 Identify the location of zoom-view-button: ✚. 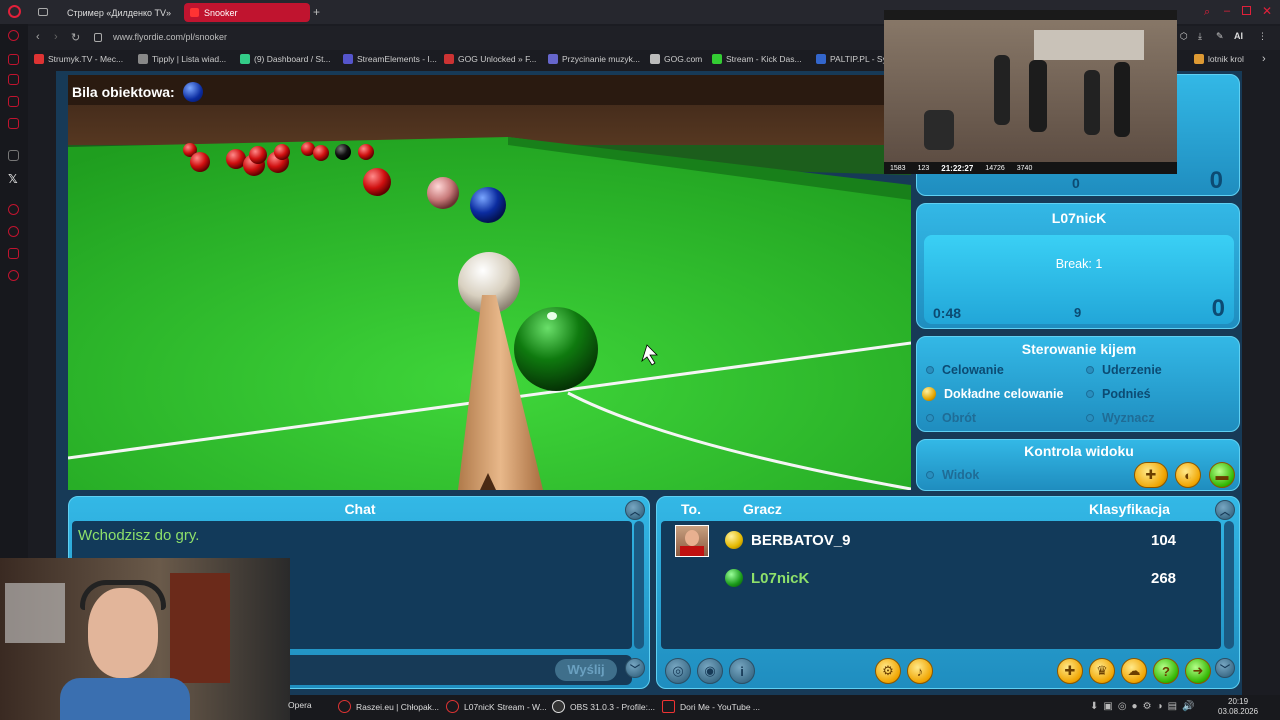
(1151, 475).